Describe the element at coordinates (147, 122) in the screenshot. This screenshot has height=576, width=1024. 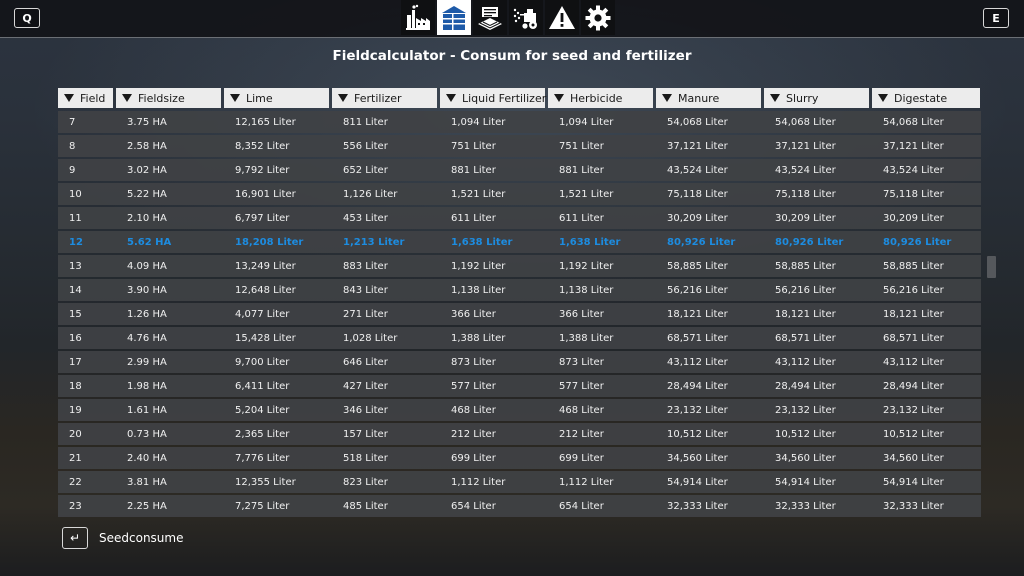
I see `table-cell-fieldsize: 3.75 HA` at that location.